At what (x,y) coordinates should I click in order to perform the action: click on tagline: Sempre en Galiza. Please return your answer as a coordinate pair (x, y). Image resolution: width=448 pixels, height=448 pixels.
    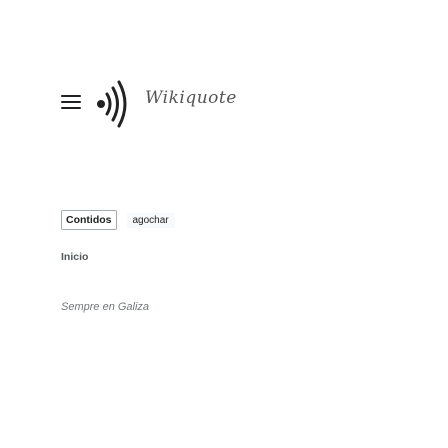
    Looking at the image, I should click on (105, 307).